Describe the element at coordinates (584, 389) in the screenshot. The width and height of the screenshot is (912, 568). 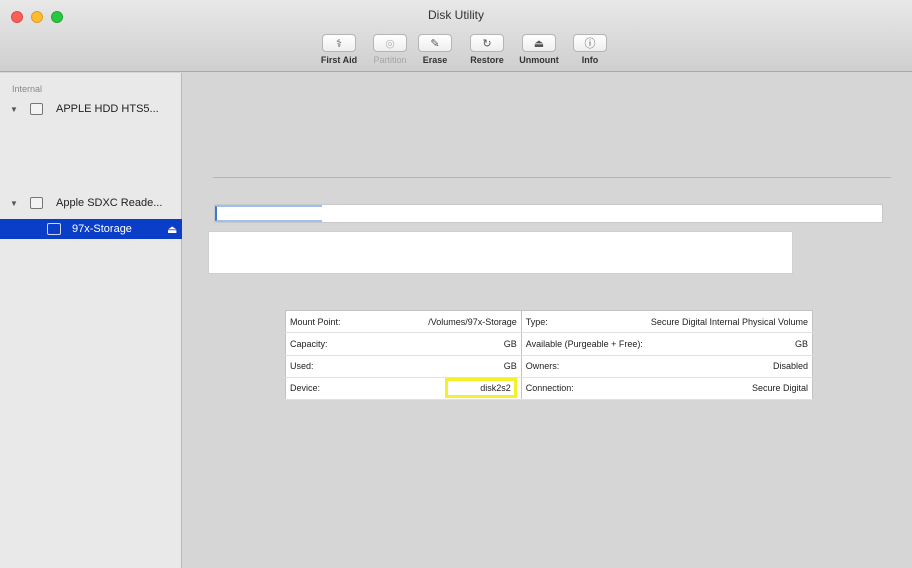
I see `connection-label: Connection:` at that location.